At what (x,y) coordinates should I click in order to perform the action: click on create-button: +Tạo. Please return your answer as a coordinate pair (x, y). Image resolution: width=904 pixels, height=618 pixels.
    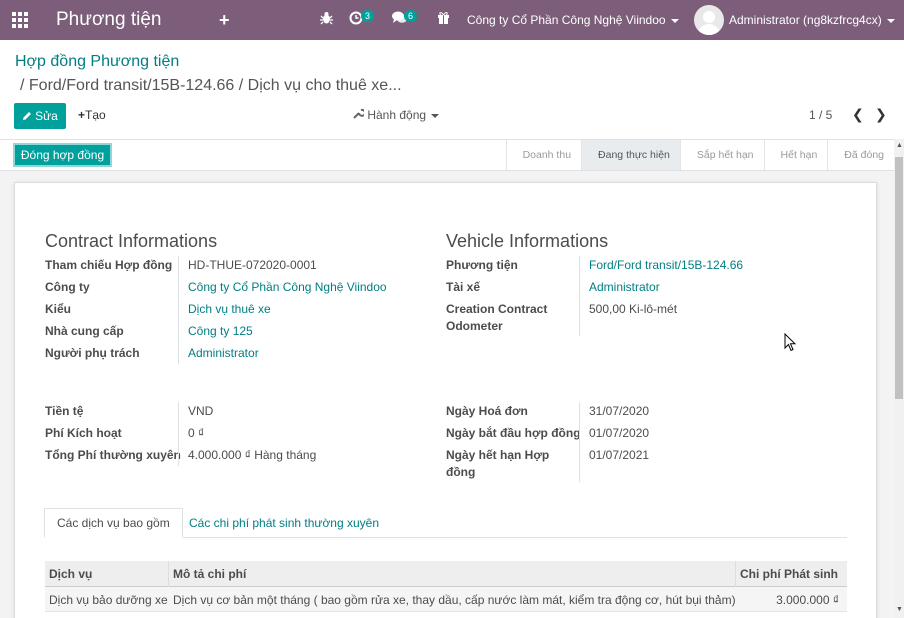
    Looking at the image, I should click on (92, 115).